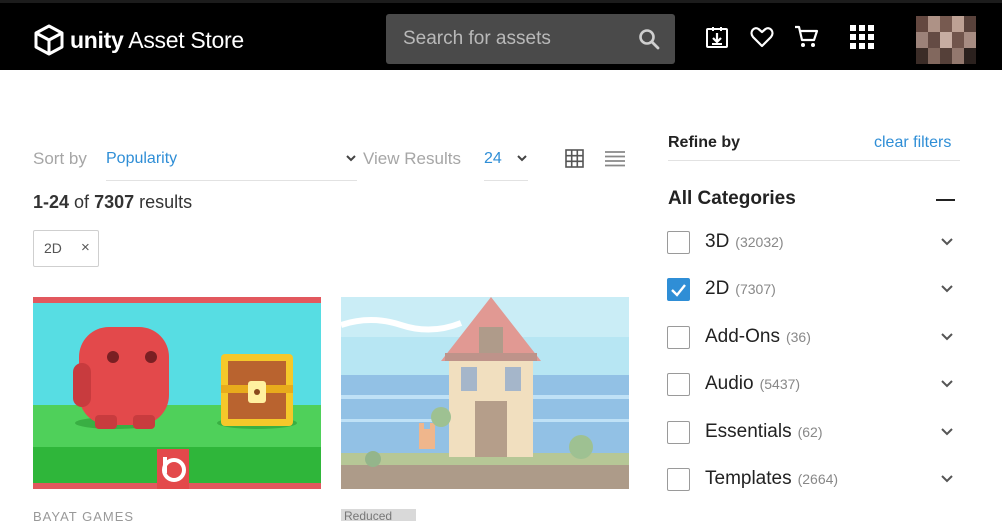  Describe the element at coordinates (717, 37) in the screenshot. I see `downloads-icon` at that location.